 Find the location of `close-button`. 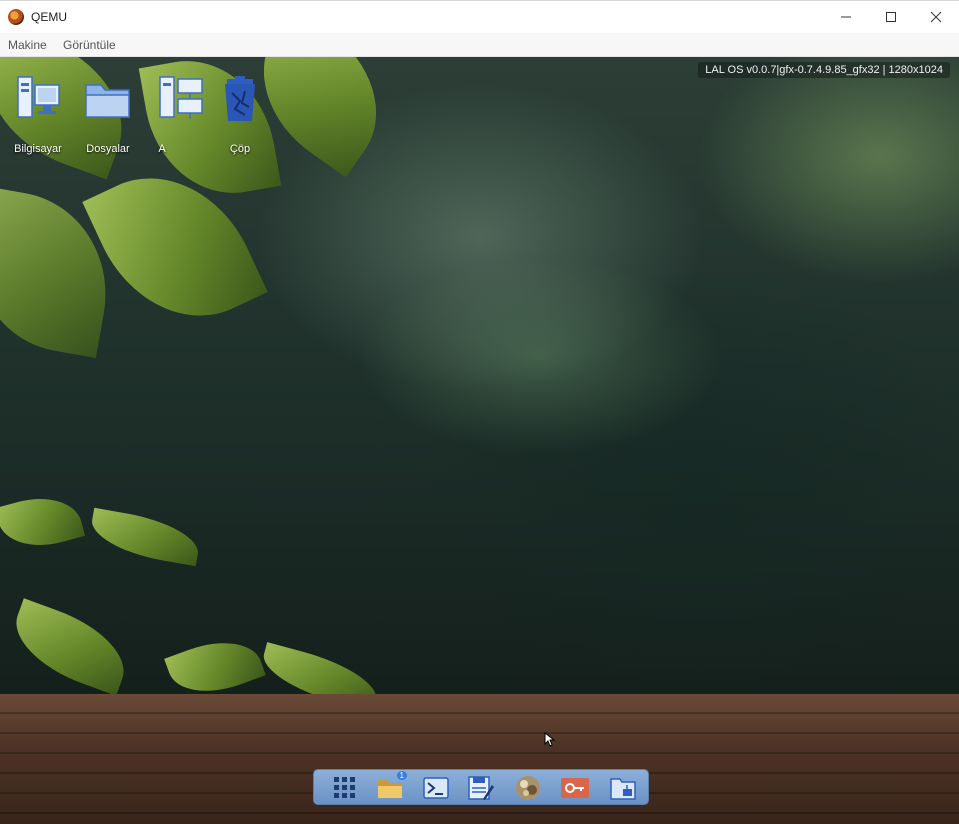

close-button is located at coordinates (936, 17).